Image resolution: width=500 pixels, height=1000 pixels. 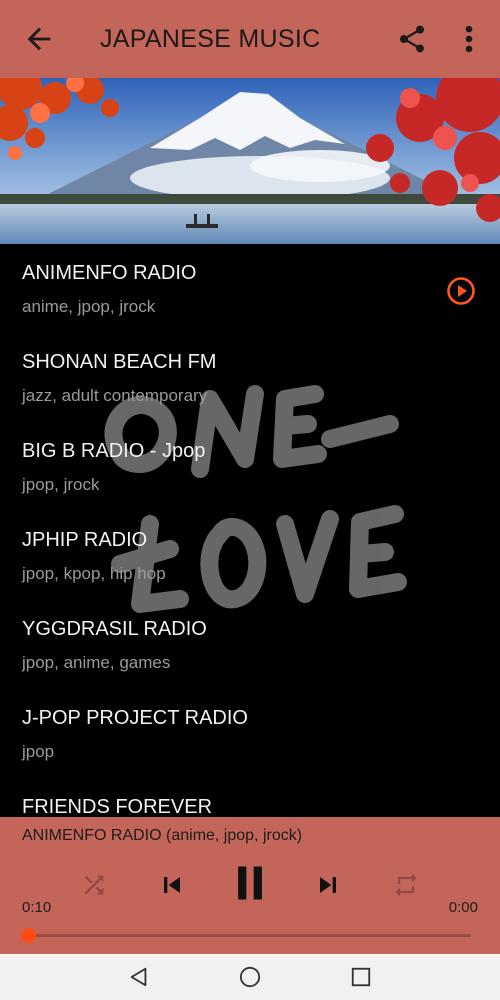 What do you see at coordinates (85, 540) in the screenshot?
I see `station-name: JPHIP RADIO` at bounding box center [85, 540].